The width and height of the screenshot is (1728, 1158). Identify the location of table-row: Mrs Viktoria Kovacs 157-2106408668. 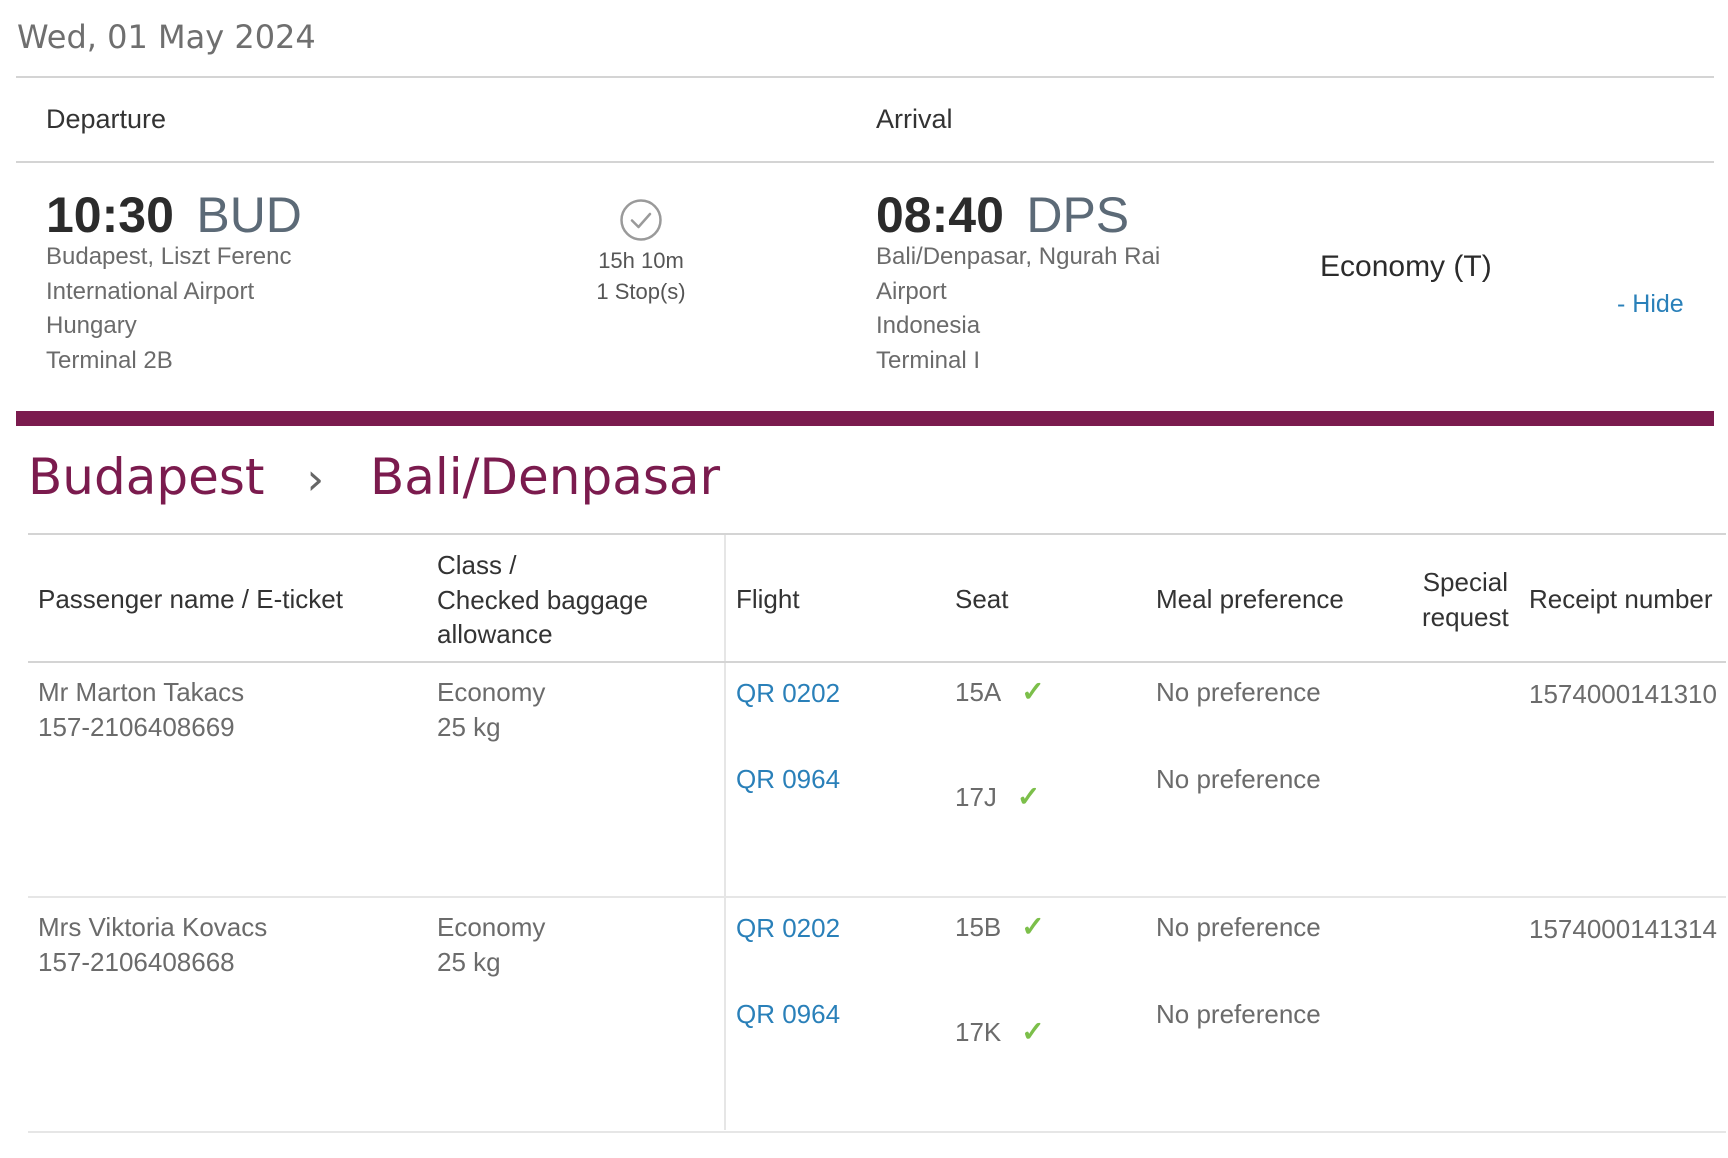
(152, 944).